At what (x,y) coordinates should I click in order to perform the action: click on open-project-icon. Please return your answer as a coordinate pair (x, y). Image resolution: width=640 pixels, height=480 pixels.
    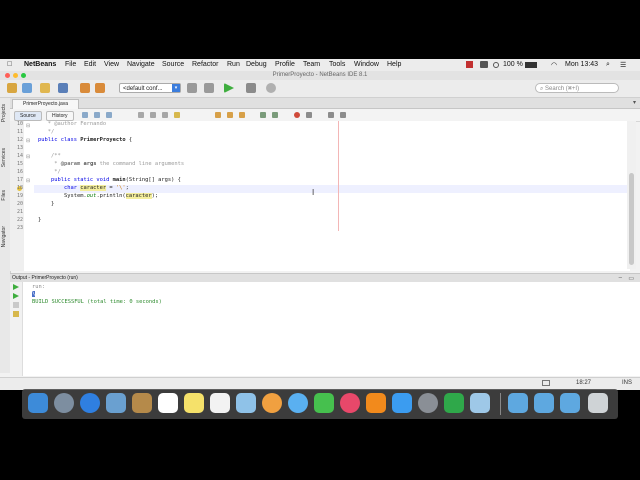
    Looking at the image, I should click on (45, 88).